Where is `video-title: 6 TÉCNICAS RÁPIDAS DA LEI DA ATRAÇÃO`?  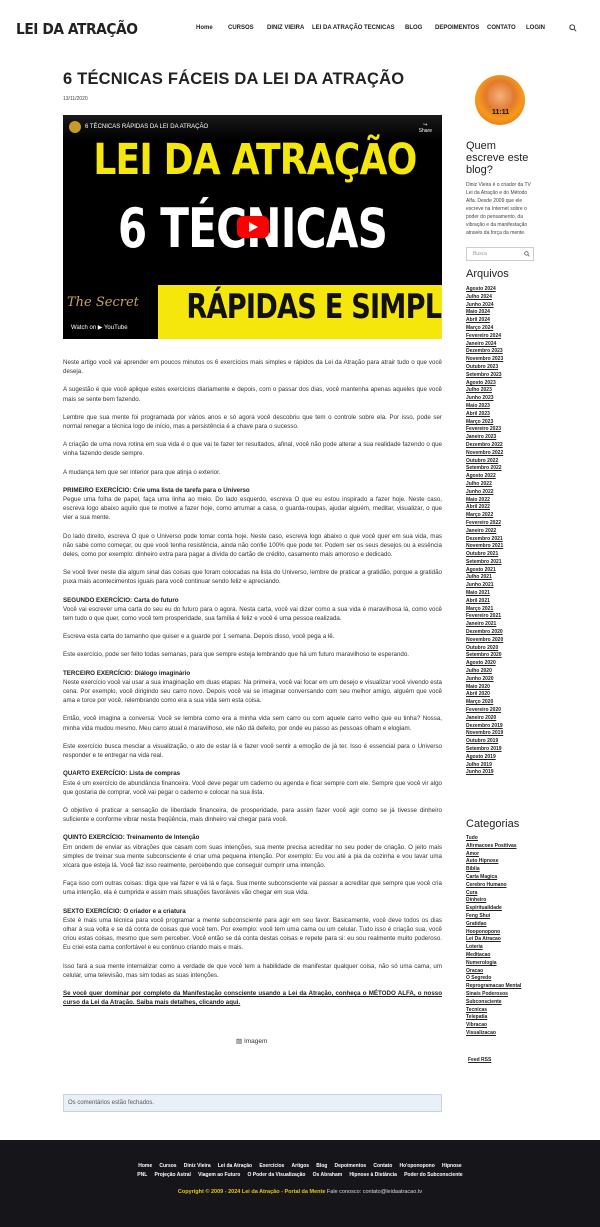
video-title: 6 TÉCNICAS RÁPIDAS DA LEI DA ATRAÇÃO is located at coordinates (146, 127).